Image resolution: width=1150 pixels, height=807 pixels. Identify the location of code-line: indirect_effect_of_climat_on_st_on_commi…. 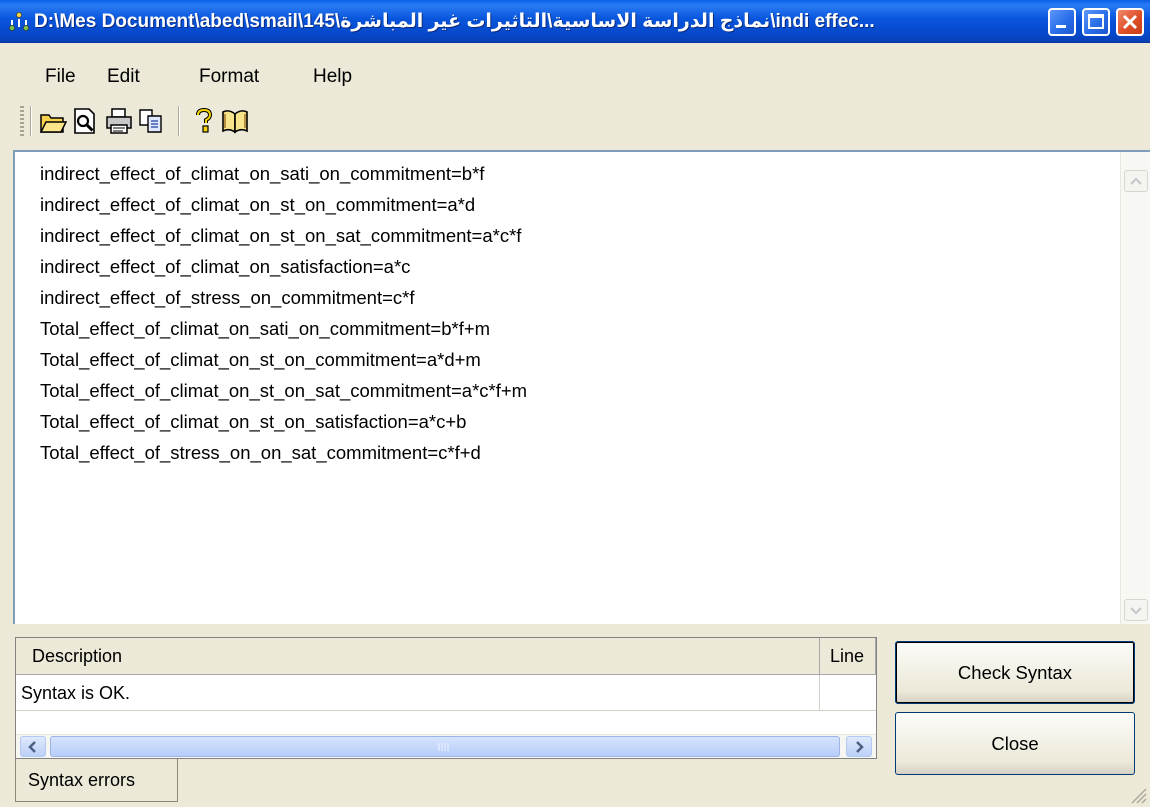
(283, 208).